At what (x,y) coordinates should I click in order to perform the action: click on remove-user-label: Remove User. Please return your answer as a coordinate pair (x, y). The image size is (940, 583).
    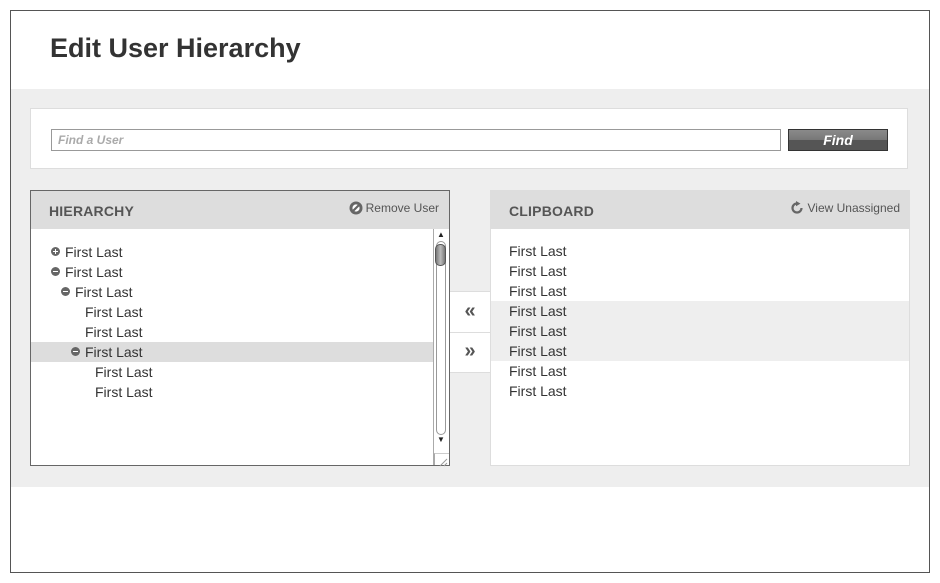
    Looking at the image, I should click on (402, 208).